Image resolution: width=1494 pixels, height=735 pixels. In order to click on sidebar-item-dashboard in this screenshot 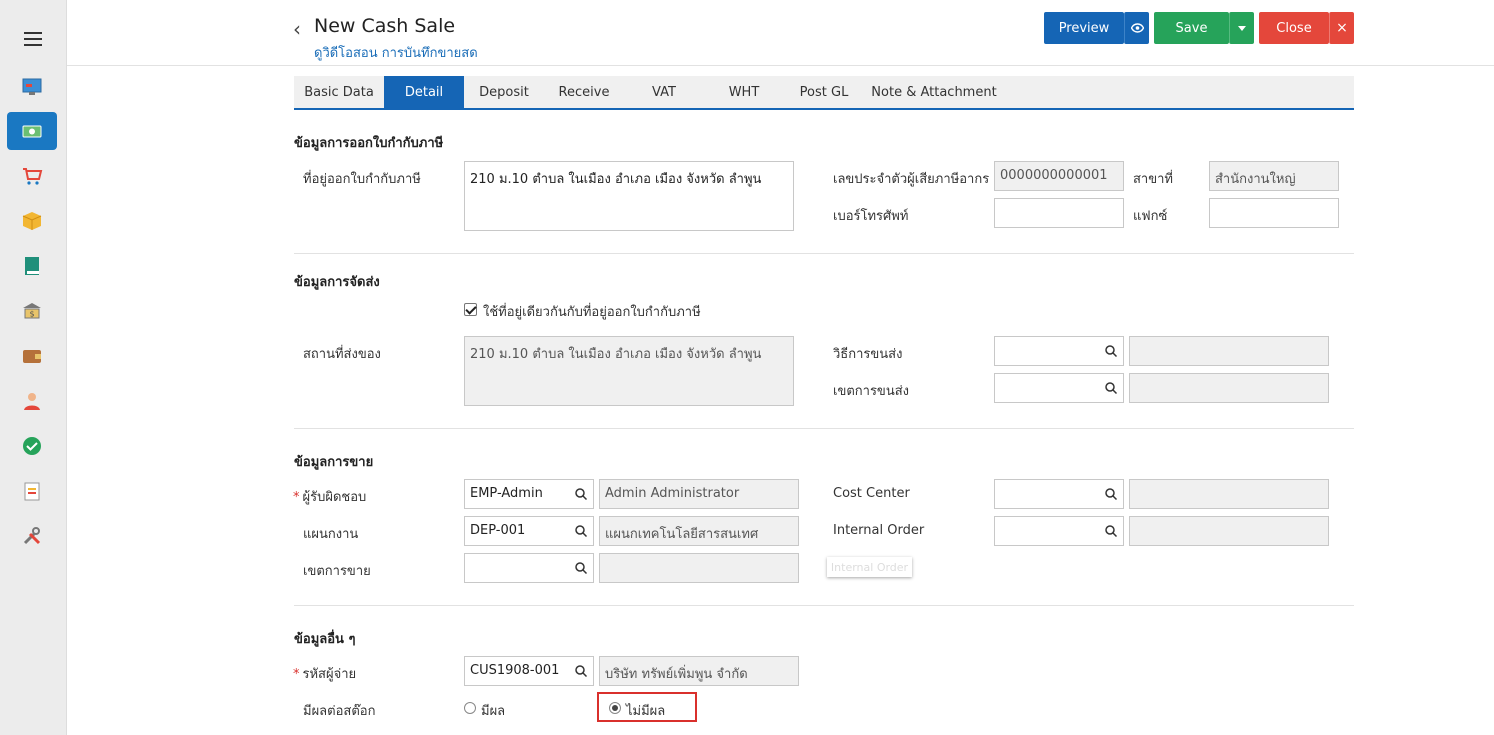, I will do `click(32, 86)`.